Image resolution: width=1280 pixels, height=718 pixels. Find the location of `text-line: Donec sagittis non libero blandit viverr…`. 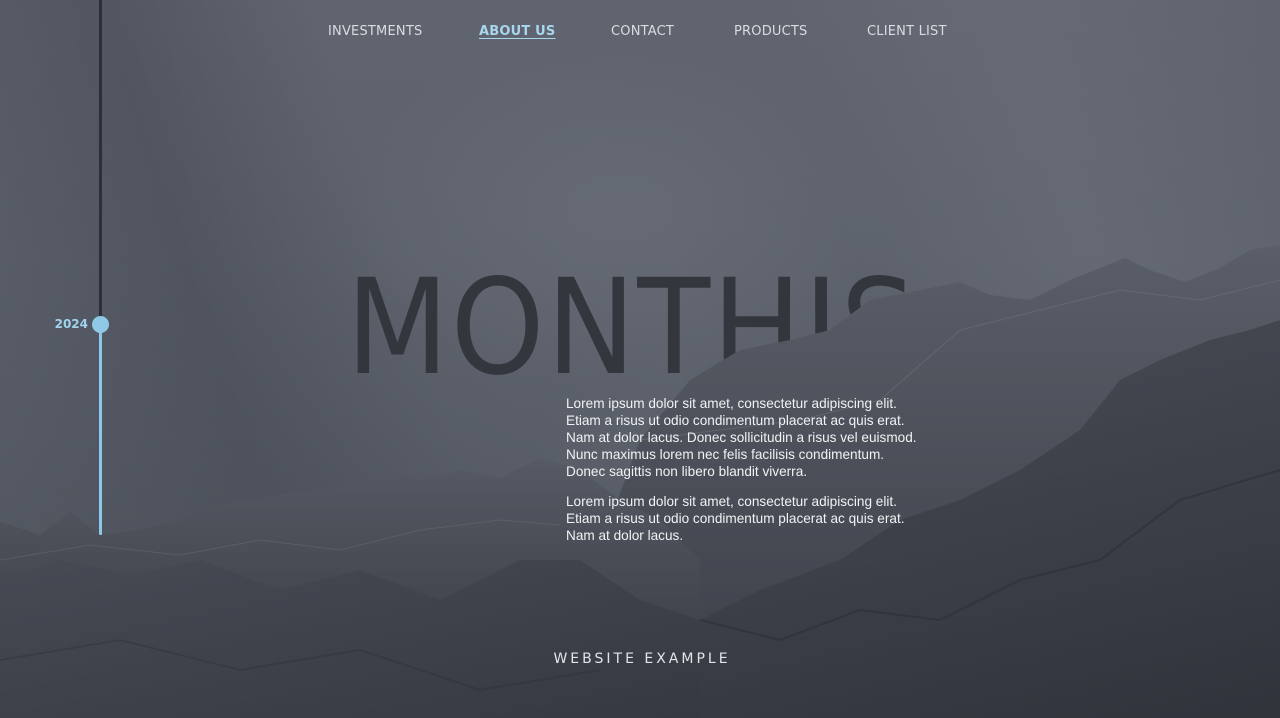

text-line: Donec sagittis non libero blandit viverr… is located at coordinates (687, 471).